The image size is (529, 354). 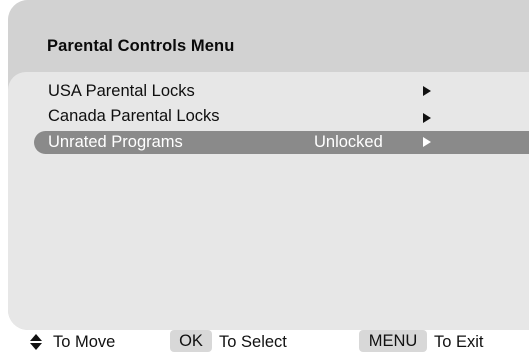 I want to click on footer-hint-bar: To Move OK To Select MENU To Exit, so click(x=264, y=342).